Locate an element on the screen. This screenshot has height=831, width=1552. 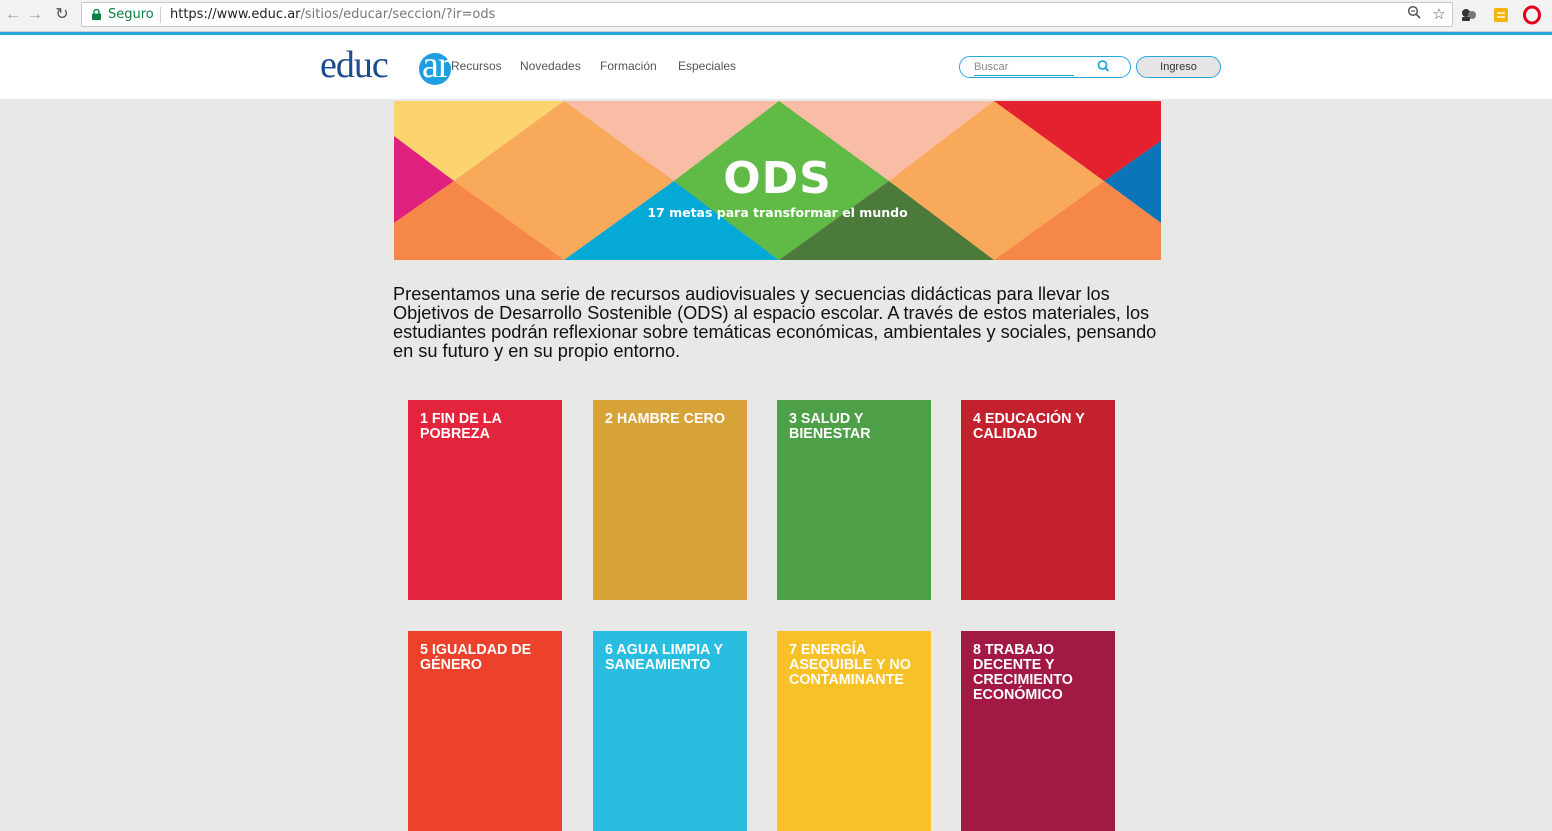
nav-novedades: Novedades is located at coordinates (550, 66).